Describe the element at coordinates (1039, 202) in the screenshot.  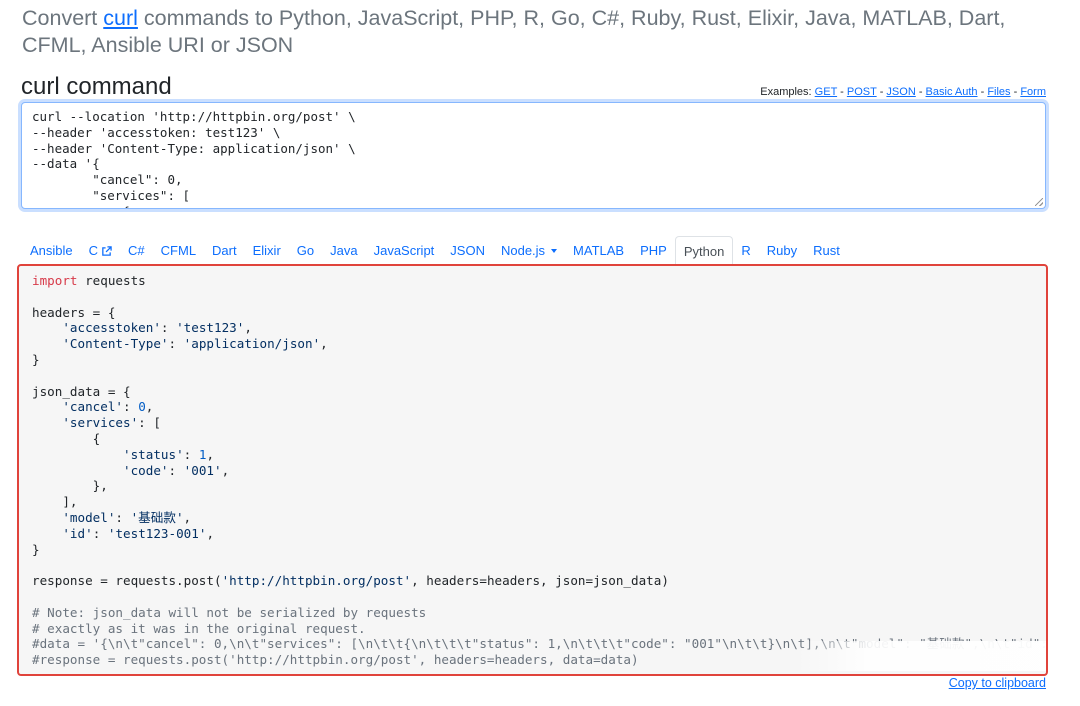
I see `resize-grip-icon` at that location.